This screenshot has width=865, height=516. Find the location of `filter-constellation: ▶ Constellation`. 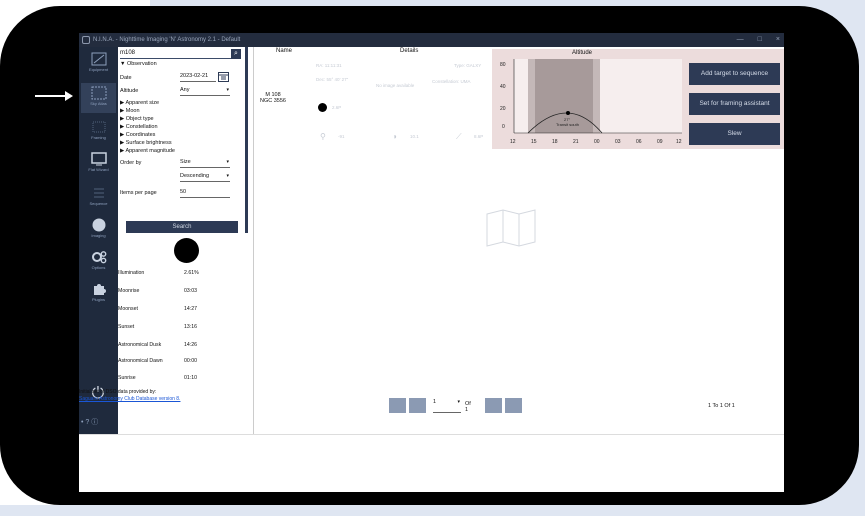

filter-constellation: ▶ Constellation is located at coordinates (139, 127).